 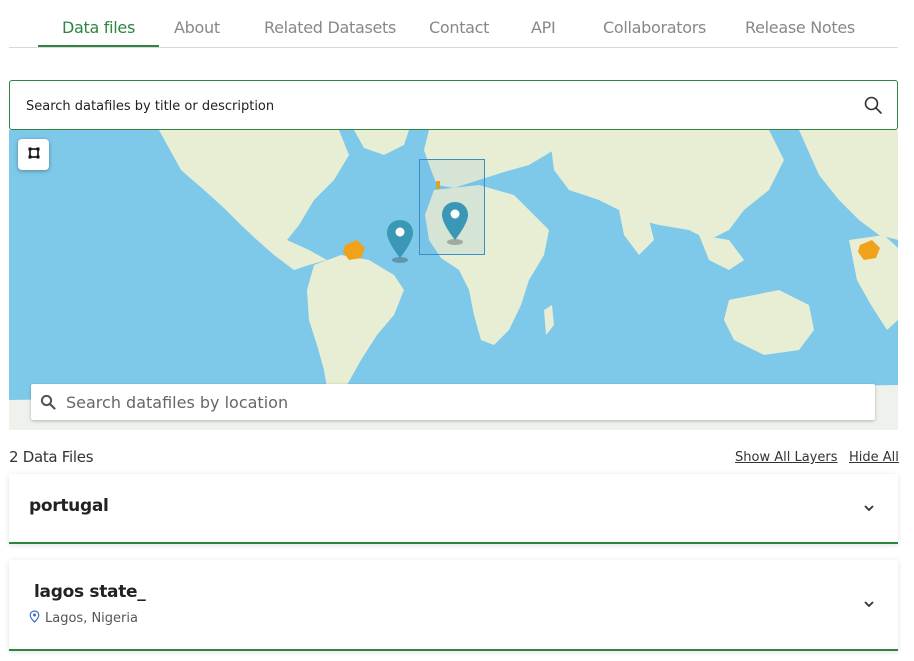 What do you see at coordinates (197, 32) in the screenshot?
I see `tab-about: About` at bounding box center [197, 32].